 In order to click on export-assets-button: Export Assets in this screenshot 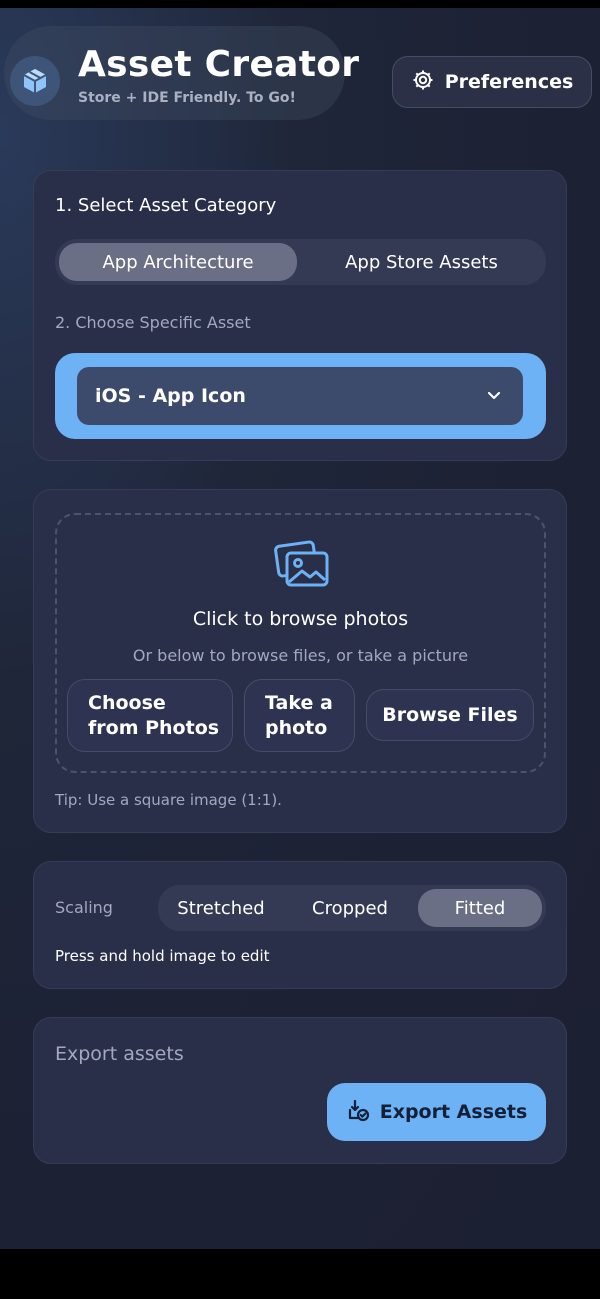, I will do `click(436, 1112)`.